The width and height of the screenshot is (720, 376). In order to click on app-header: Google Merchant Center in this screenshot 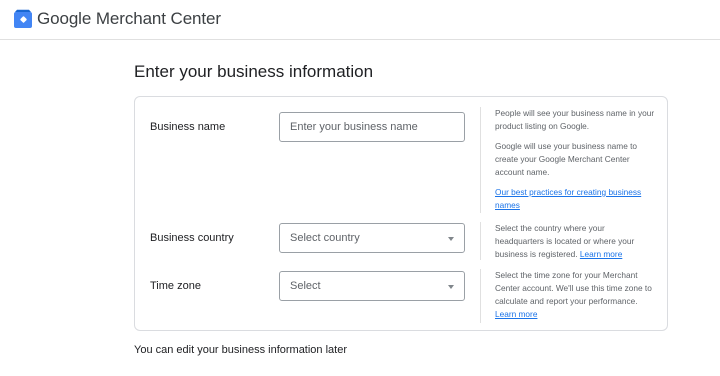, I will do `click(360, 20)`.